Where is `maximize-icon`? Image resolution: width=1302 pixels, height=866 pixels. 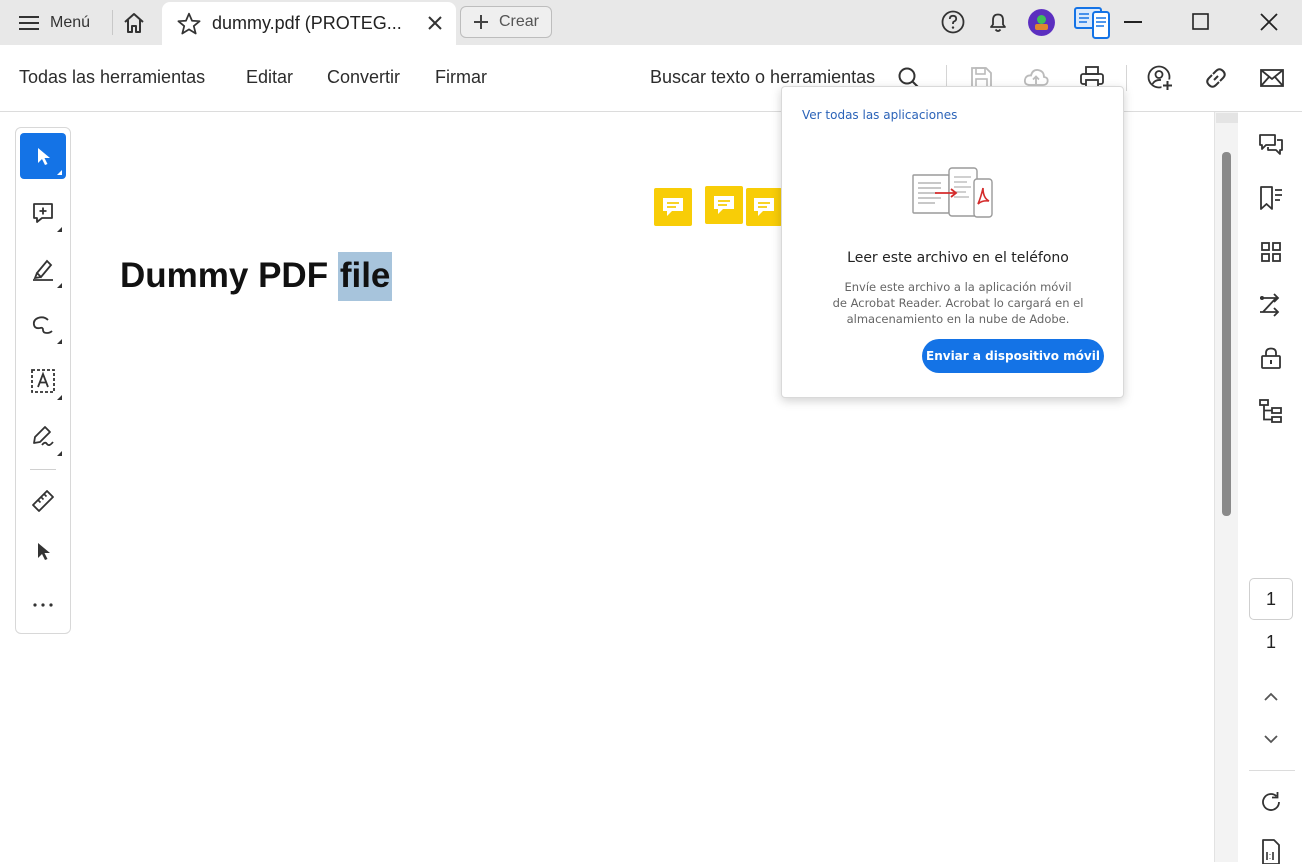
maximize-icon is located at coordinates (1200, 21).